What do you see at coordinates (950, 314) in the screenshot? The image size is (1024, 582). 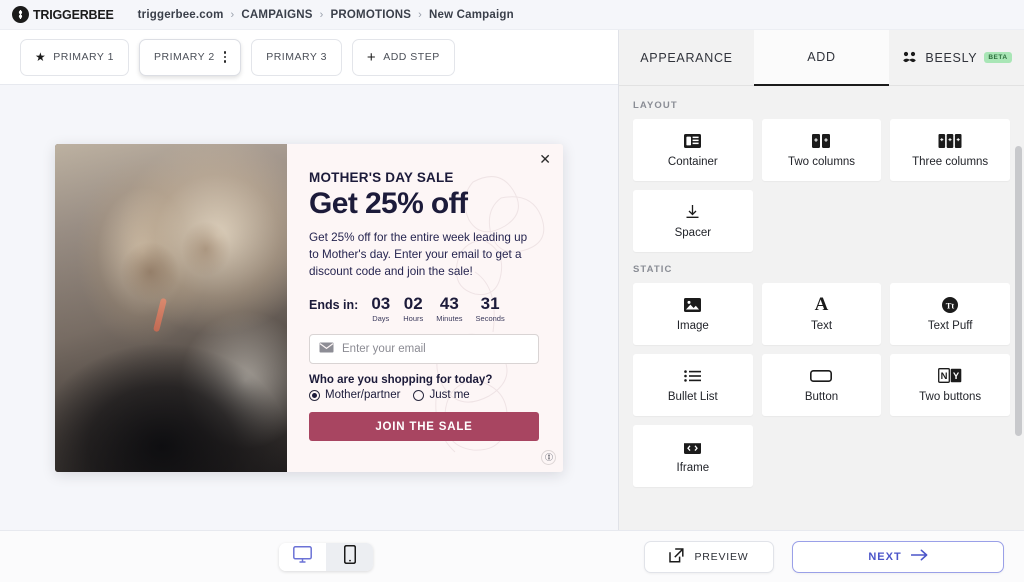 I see `card-text-puff: Tt Text Puff` at bounding box center [950, 314].